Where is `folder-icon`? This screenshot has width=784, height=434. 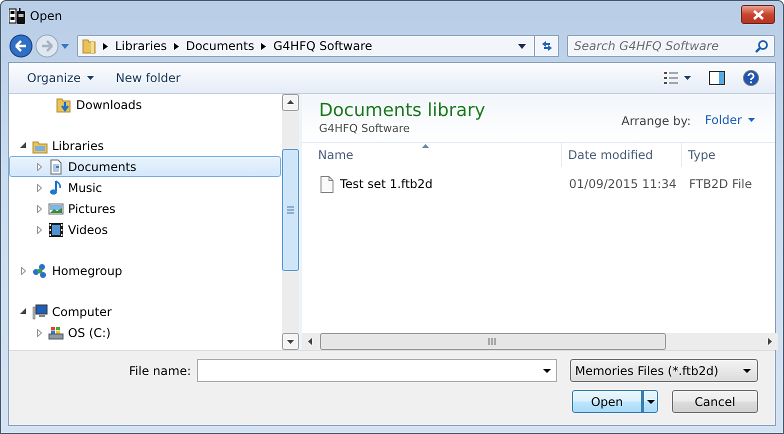 folder-icon is located at coordinates (89, 46).